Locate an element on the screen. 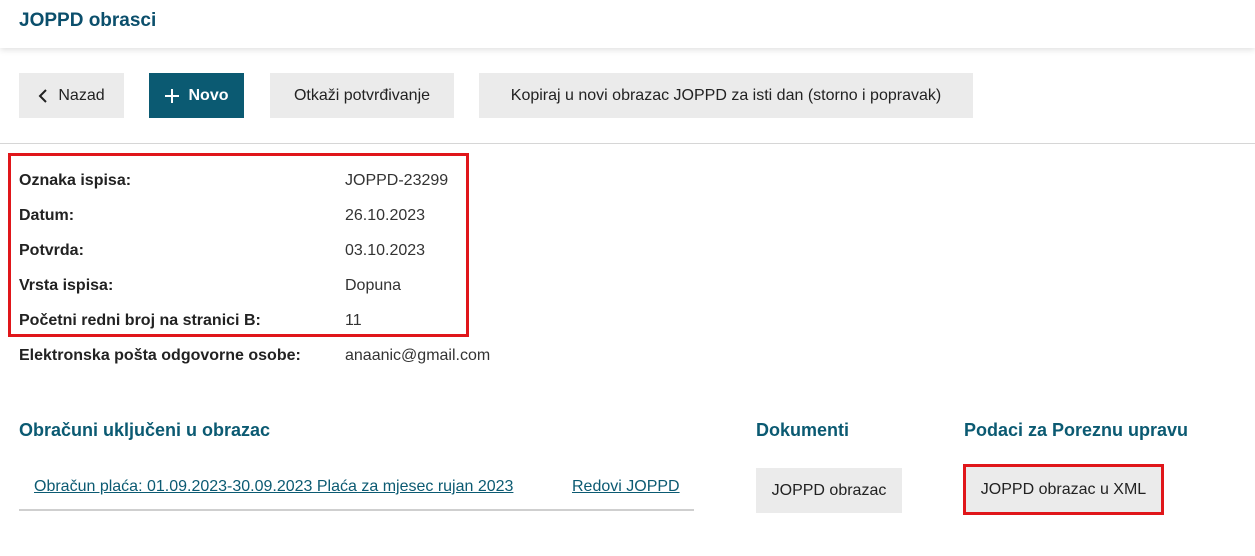  plus-icon is located at coordinates (171, 95).